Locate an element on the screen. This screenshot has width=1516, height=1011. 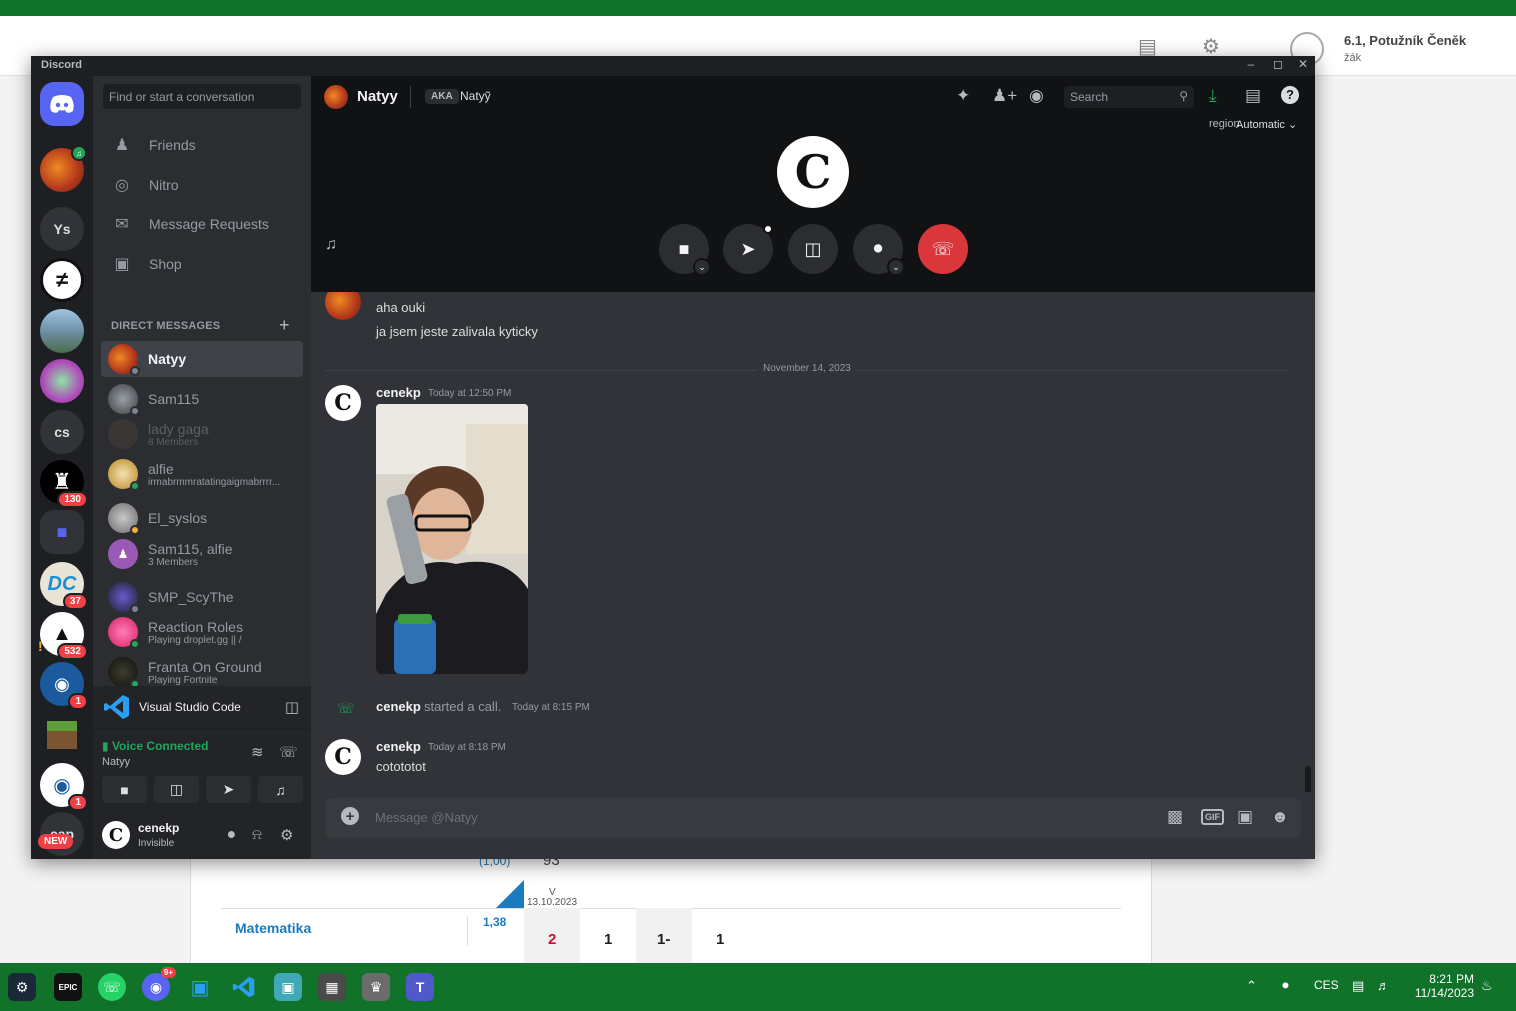
disconnect-icon: ☏ is located at coordinates (288, 752).